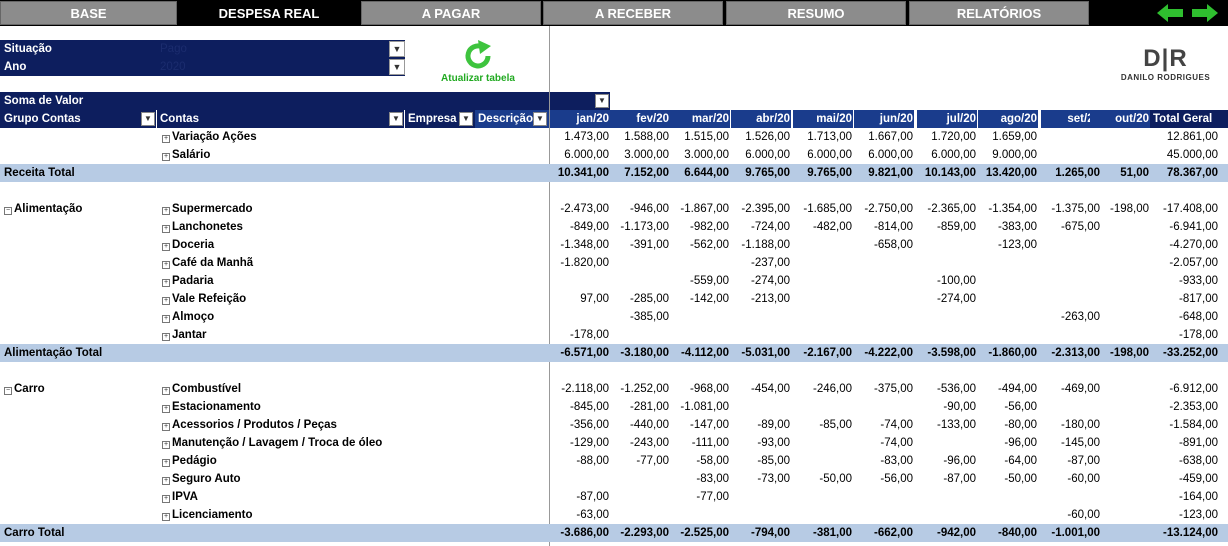 This screenshot has width=1228, height=546. Describe the element at coordinates (709, 425) in the screenshot. I see `value-cell: -147,00` at that location.